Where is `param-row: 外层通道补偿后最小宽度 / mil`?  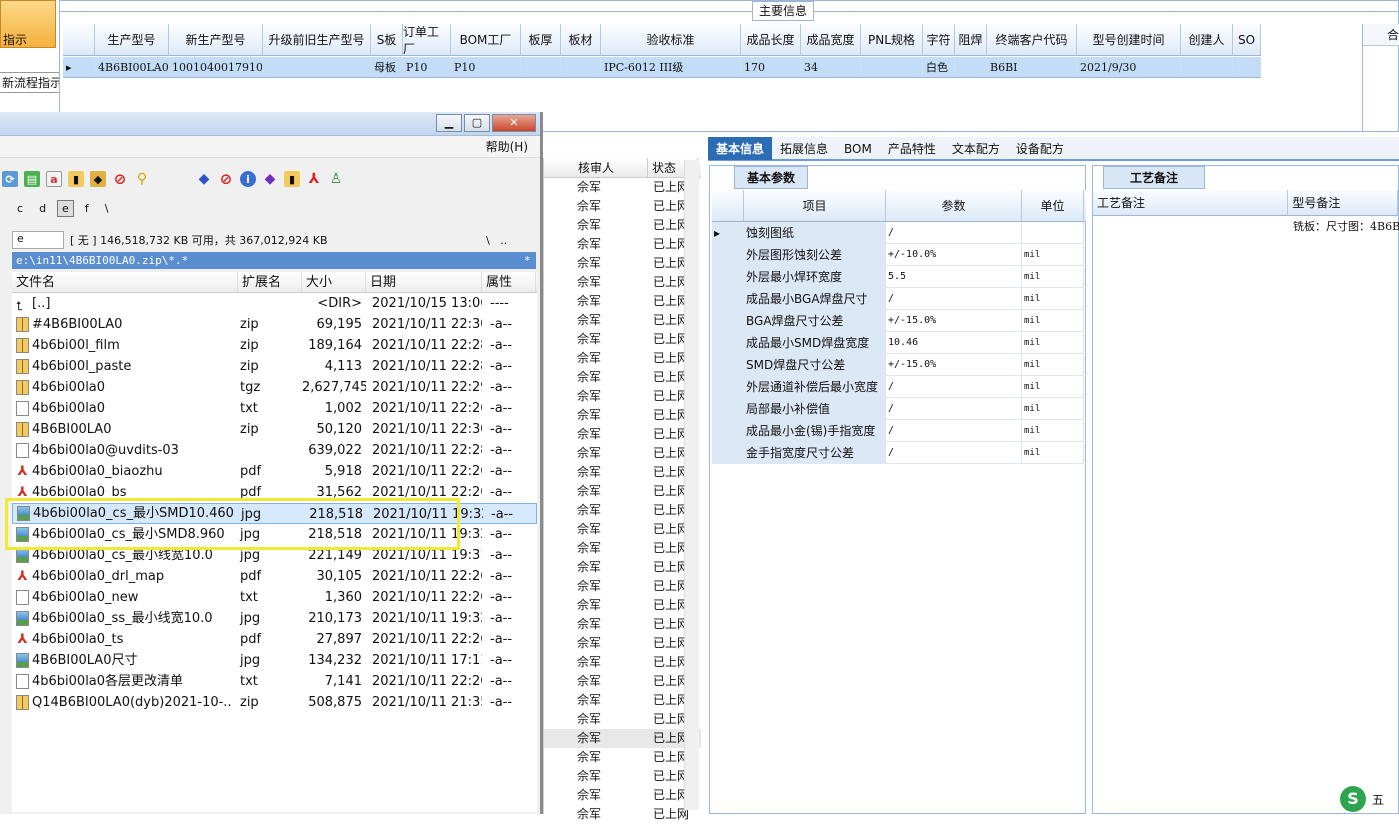 param-row: 外层通道补偿后最小宽度 / mil is located at coordinates (899, 387).